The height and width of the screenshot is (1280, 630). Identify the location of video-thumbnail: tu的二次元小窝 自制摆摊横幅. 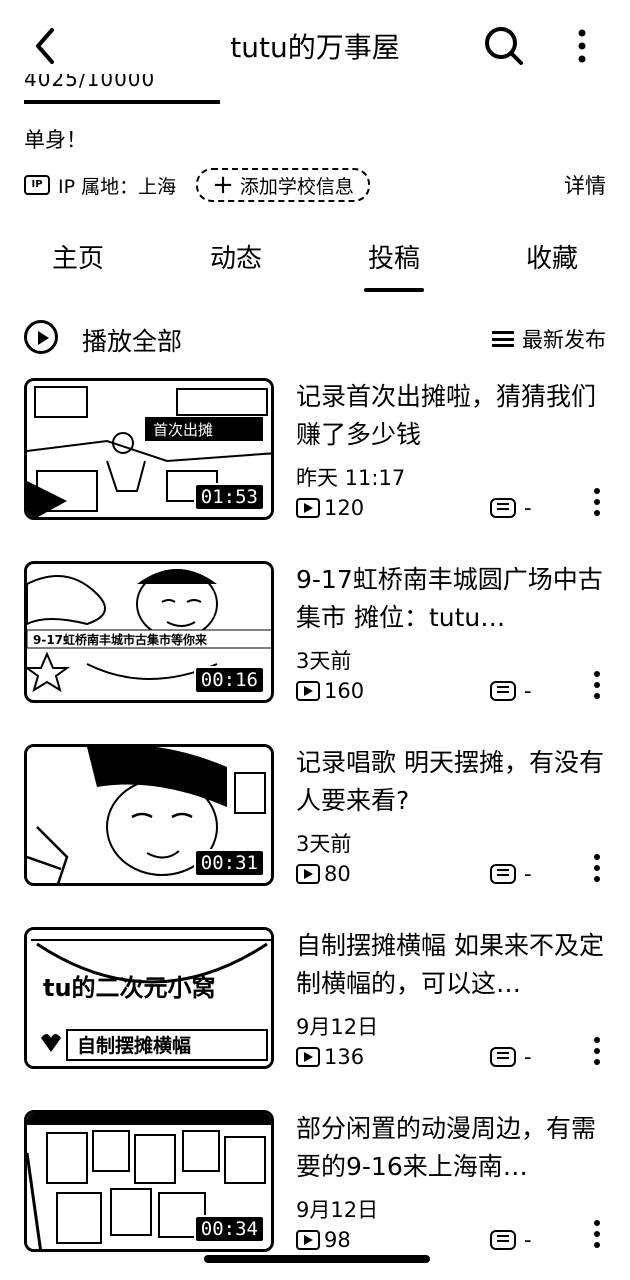
(149, 998).